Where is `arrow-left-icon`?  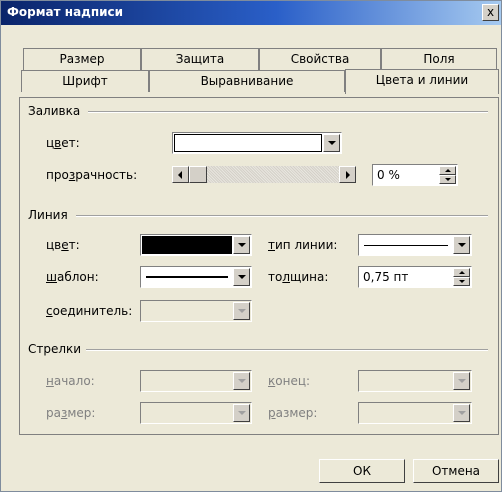
arrow-left-icon is located at coordinates (180, 175).